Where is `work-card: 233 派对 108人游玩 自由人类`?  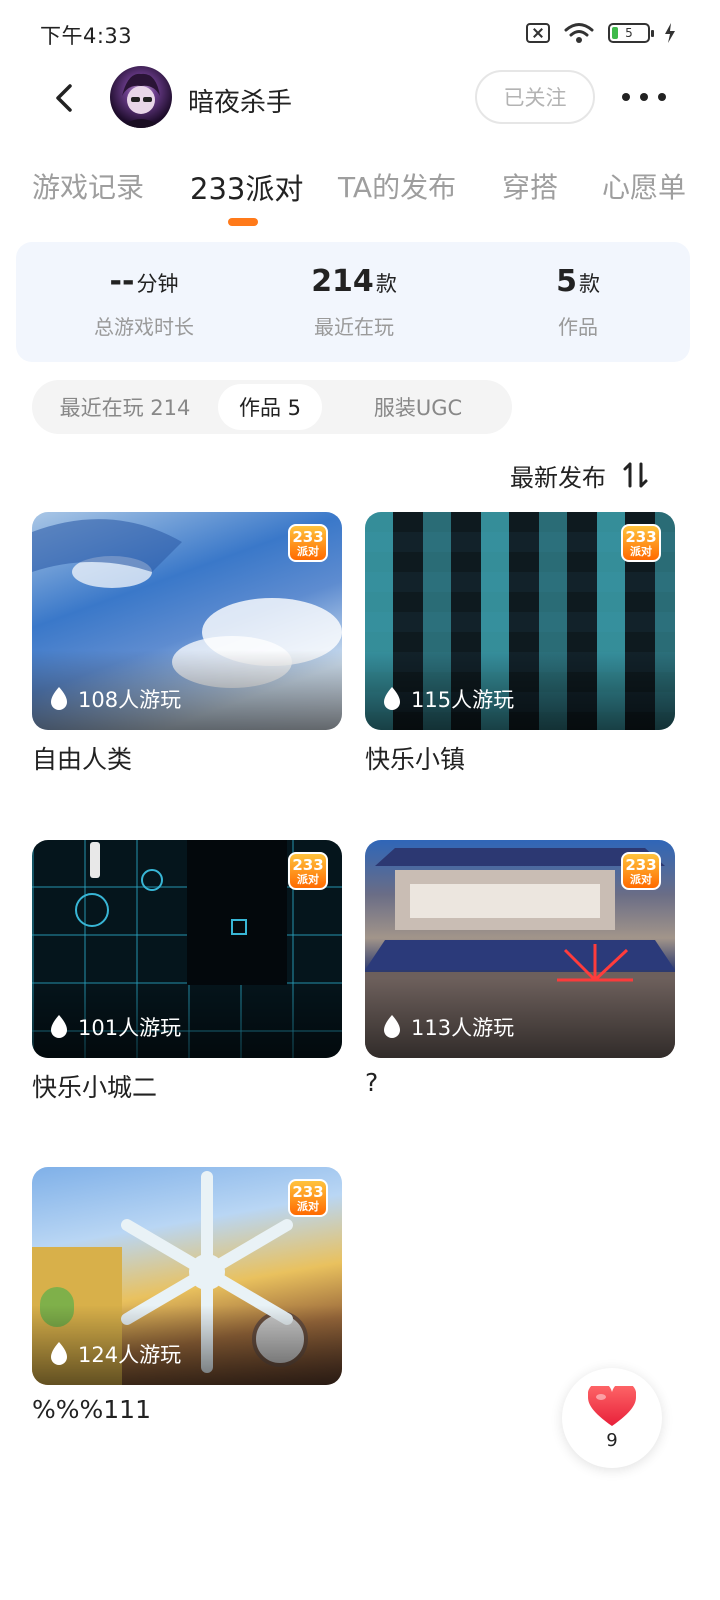 work-card: 233 派对 108人游玩 自由人类 is located at coordinates (187, 644).